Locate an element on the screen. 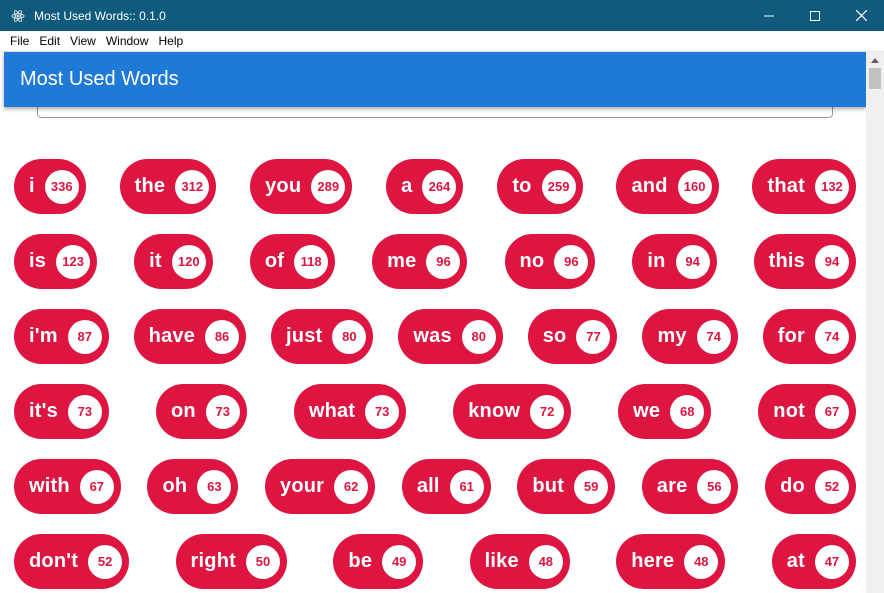 The width and height of the screenshot is (884, 593). word-chip: here 48 is located at coordinates (671, 561).